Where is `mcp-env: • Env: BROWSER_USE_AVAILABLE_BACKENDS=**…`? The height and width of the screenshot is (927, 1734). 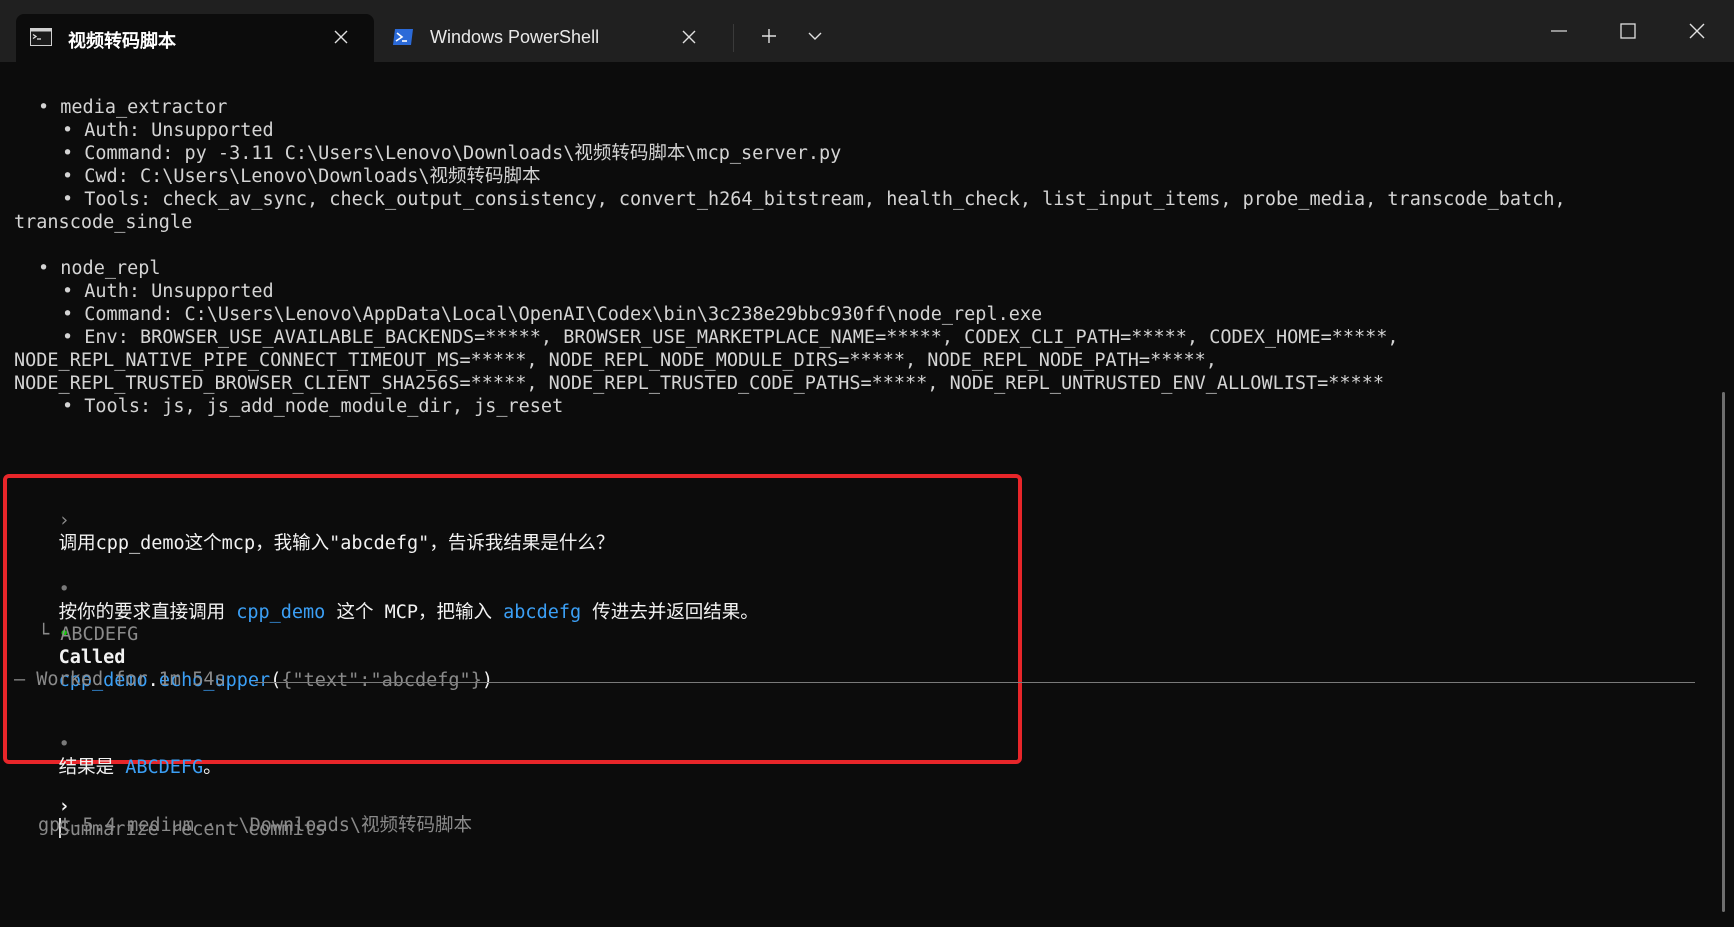
mcp-env: • Env: BROWSER_USE_AVAILABLE_BACKENDS=**… is located at coordinates (730, 337).